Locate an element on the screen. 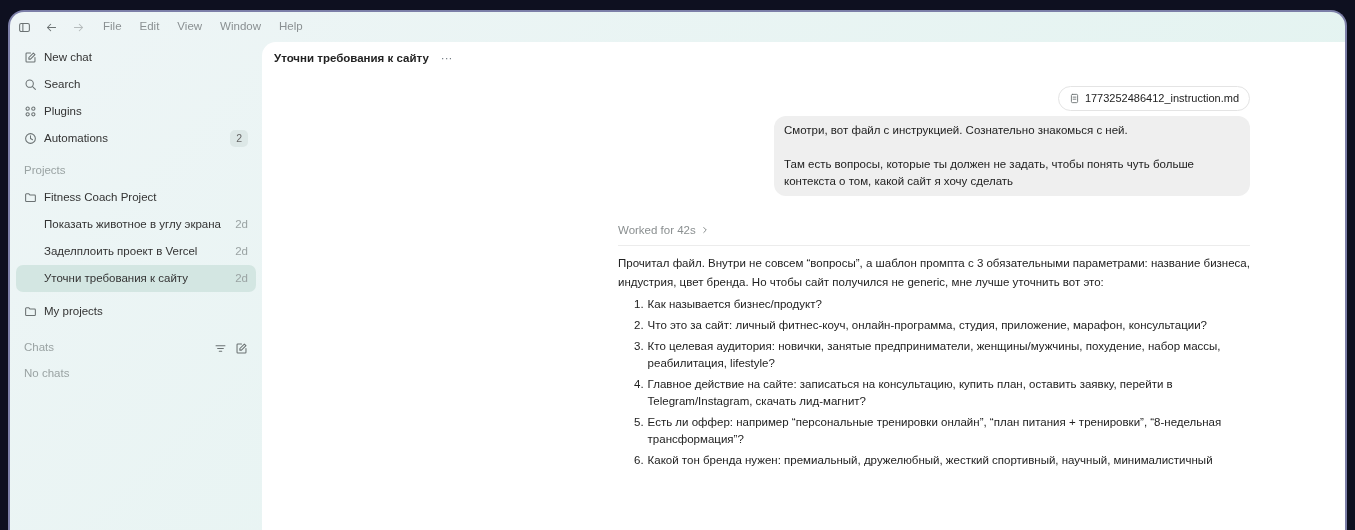  message-paragraph: Там есть вопросы, которые ты должен не задать, чтобы понять чуть больше контекста о том, какой сайт я хочу сделать is located at coordinates (989, 172).